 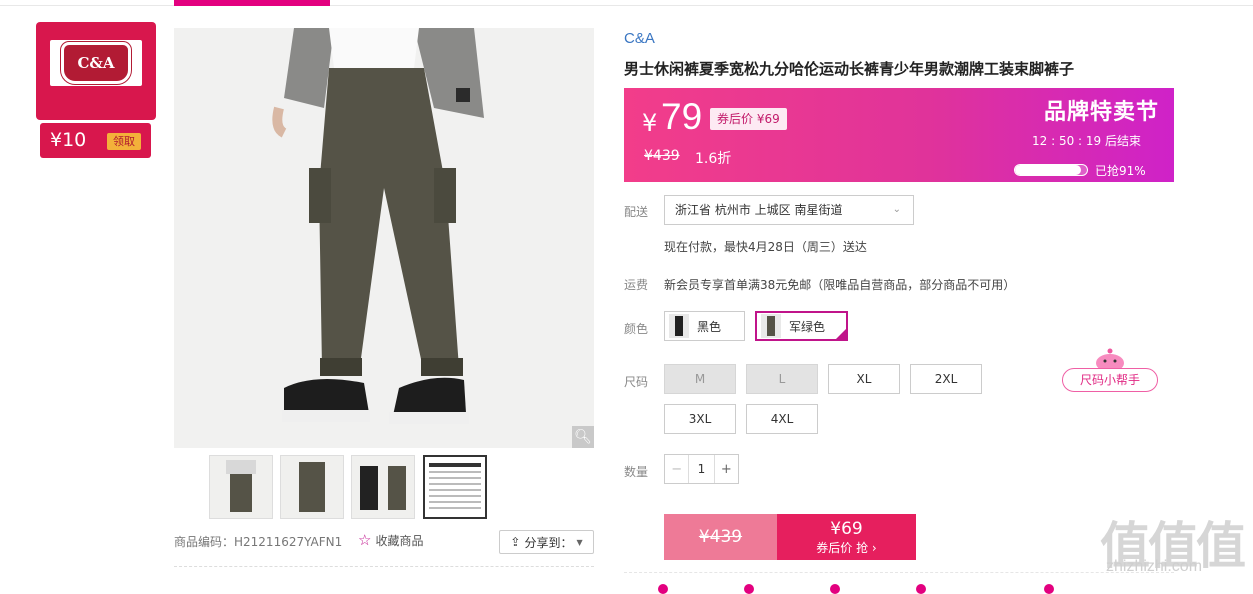 I want to click on quantity-value: 1, so click(x=701, y=469).